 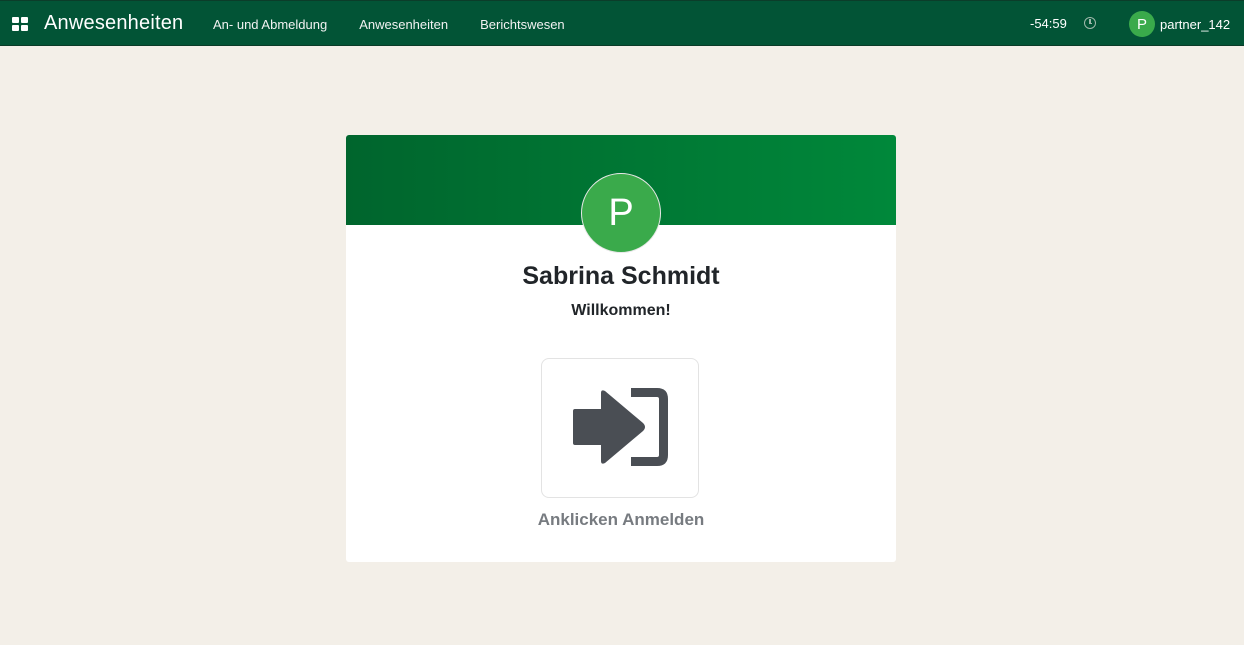 What do you see at coordinates (20, 24) in the screenshot?
I see `apps-grid-icon` at bounding box center [20, 24].